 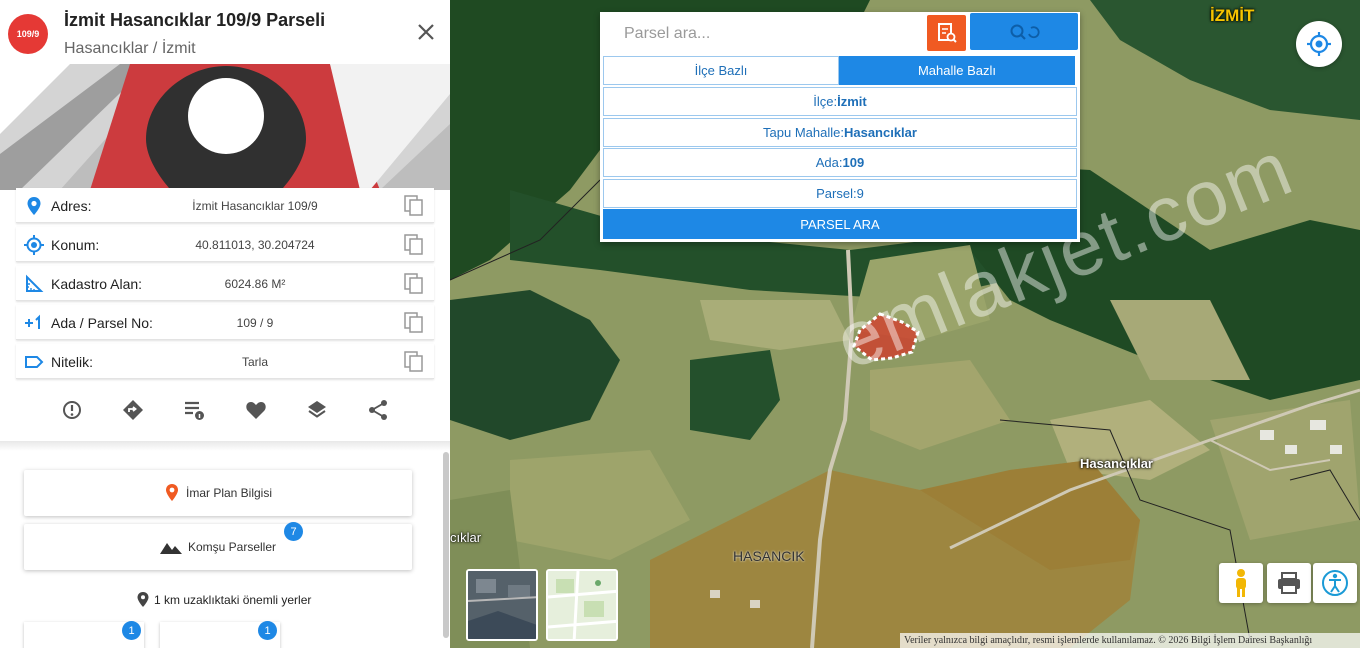 What do you see at coordinates (836, 193) in the screenshot?
I see `parsel-field-label: Parsel:` at bounding box center [836, 193].